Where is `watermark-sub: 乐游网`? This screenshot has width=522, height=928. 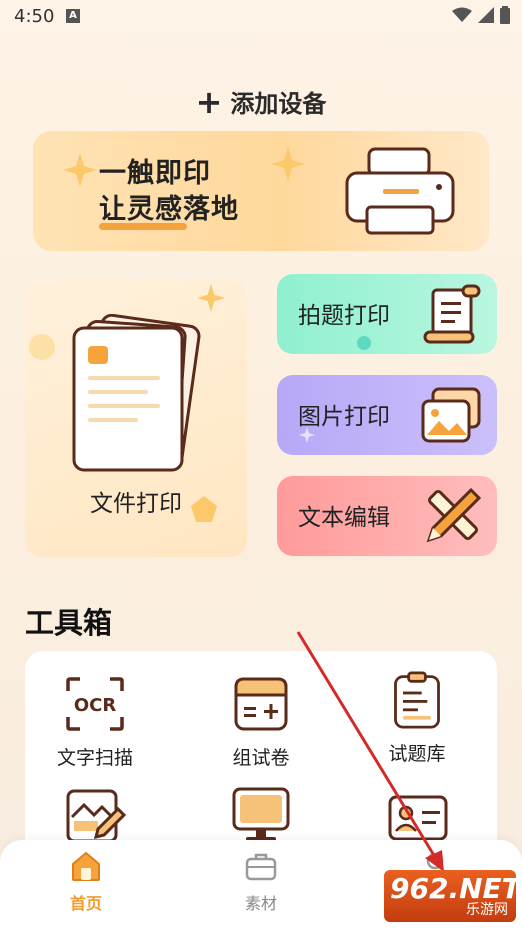
watermark-sub: 乐游网 is located at coordinates (487, 910).